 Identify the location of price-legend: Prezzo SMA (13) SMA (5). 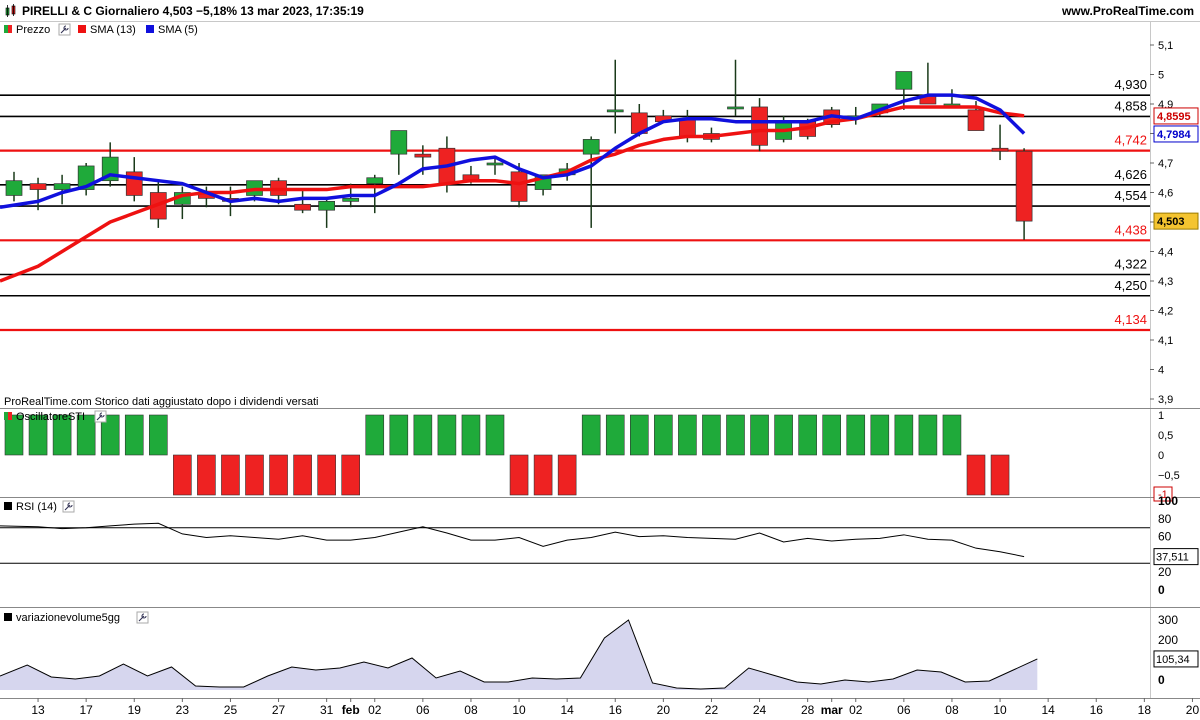
(101, 29).